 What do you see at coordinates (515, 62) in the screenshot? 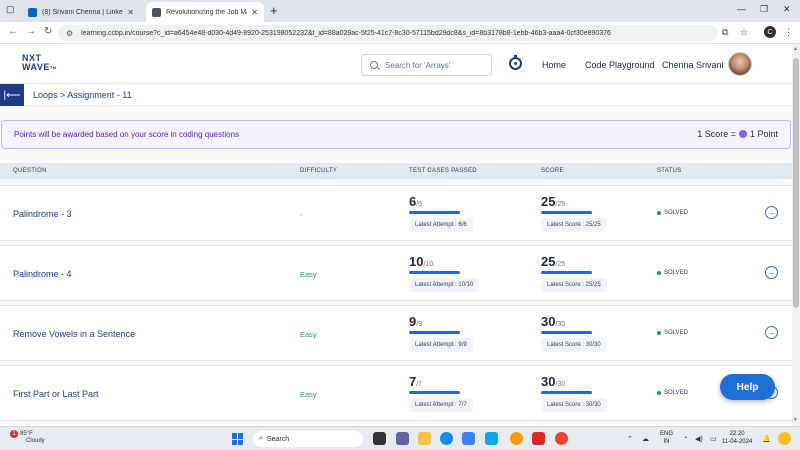
I see `stopwatch-icon` at bounding box center [515, 62].